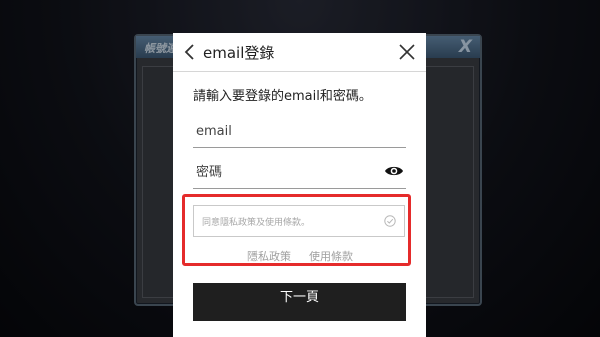 The image size is (600, 337). Describe the element at coordinates (299, 302) in the screenshot. I see `next-page-button: 下一頁` at that location.